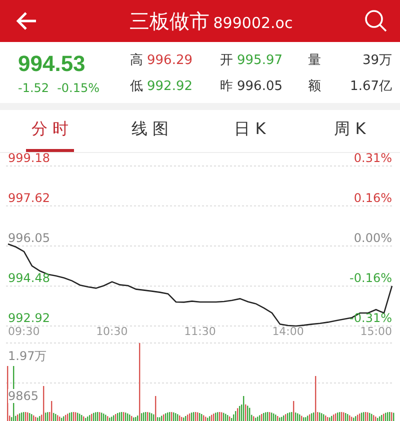  I want to click on time-axis-label: 15:00, so click(376, 332).